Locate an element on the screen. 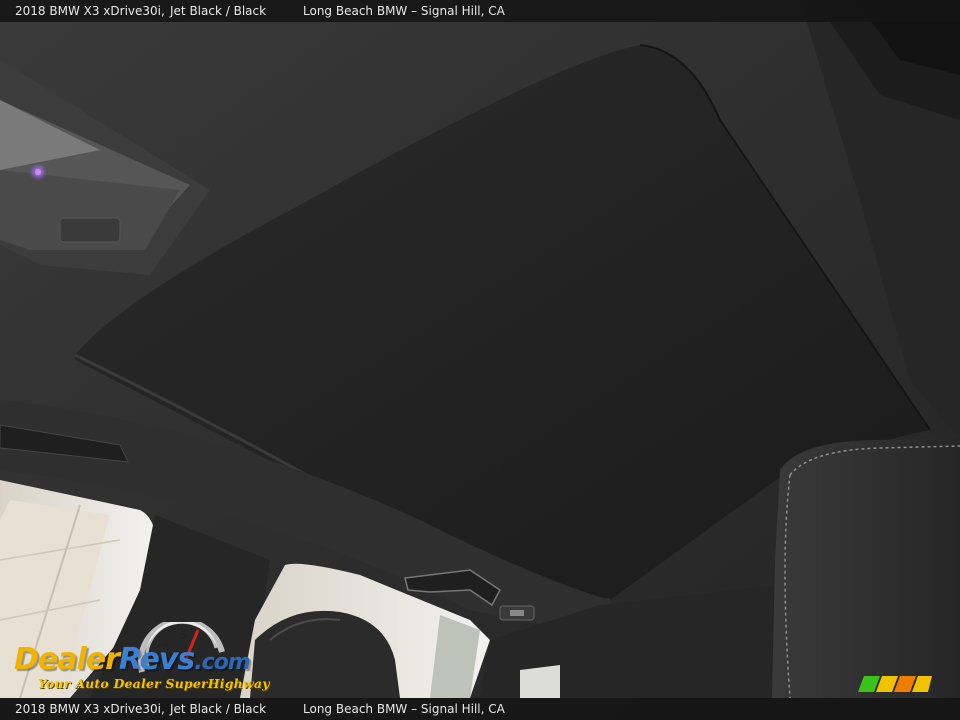 This screenshot has width=960, height=720. color-stripes-badge is located at coordinates (895, 684).